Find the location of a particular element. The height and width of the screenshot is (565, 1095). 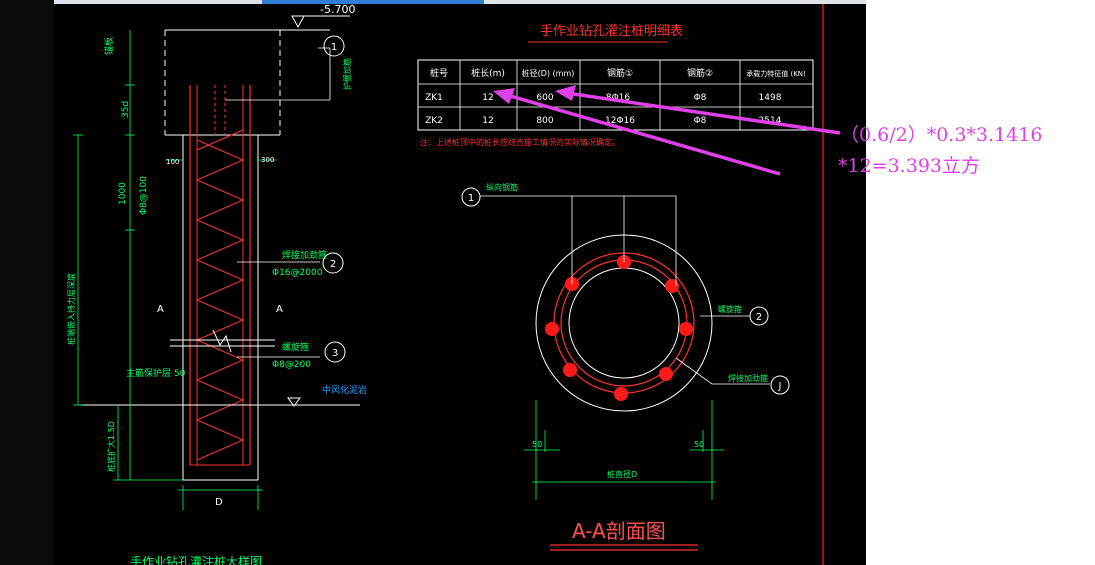

bottom-note: 桩底扩大1.5D is located at coordinates (111, 446).